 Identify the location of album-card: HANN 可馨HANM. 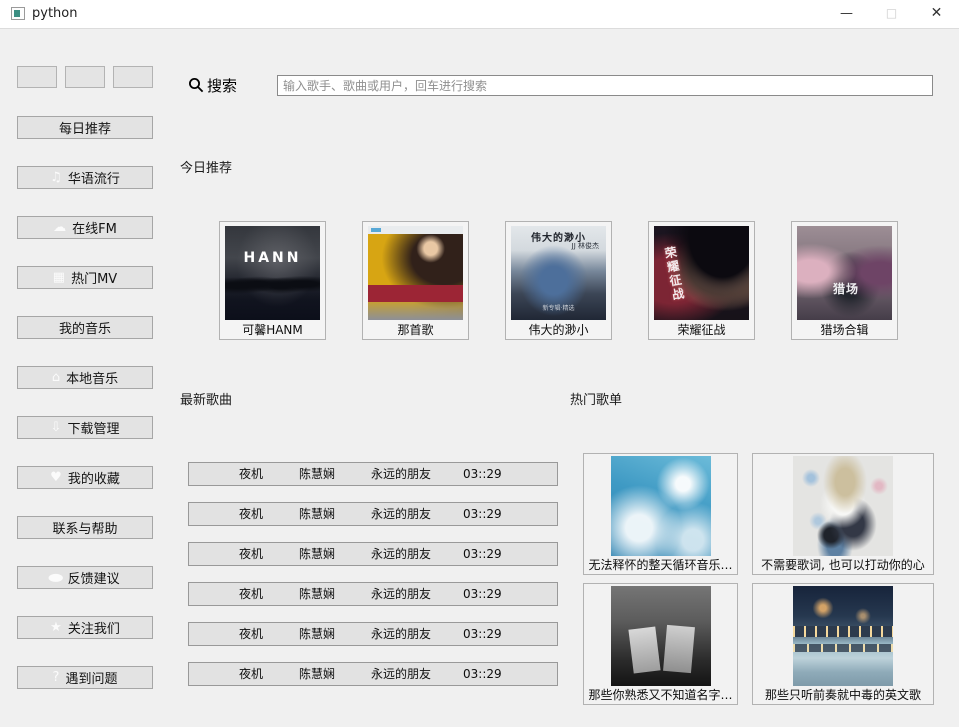
(272, 280).